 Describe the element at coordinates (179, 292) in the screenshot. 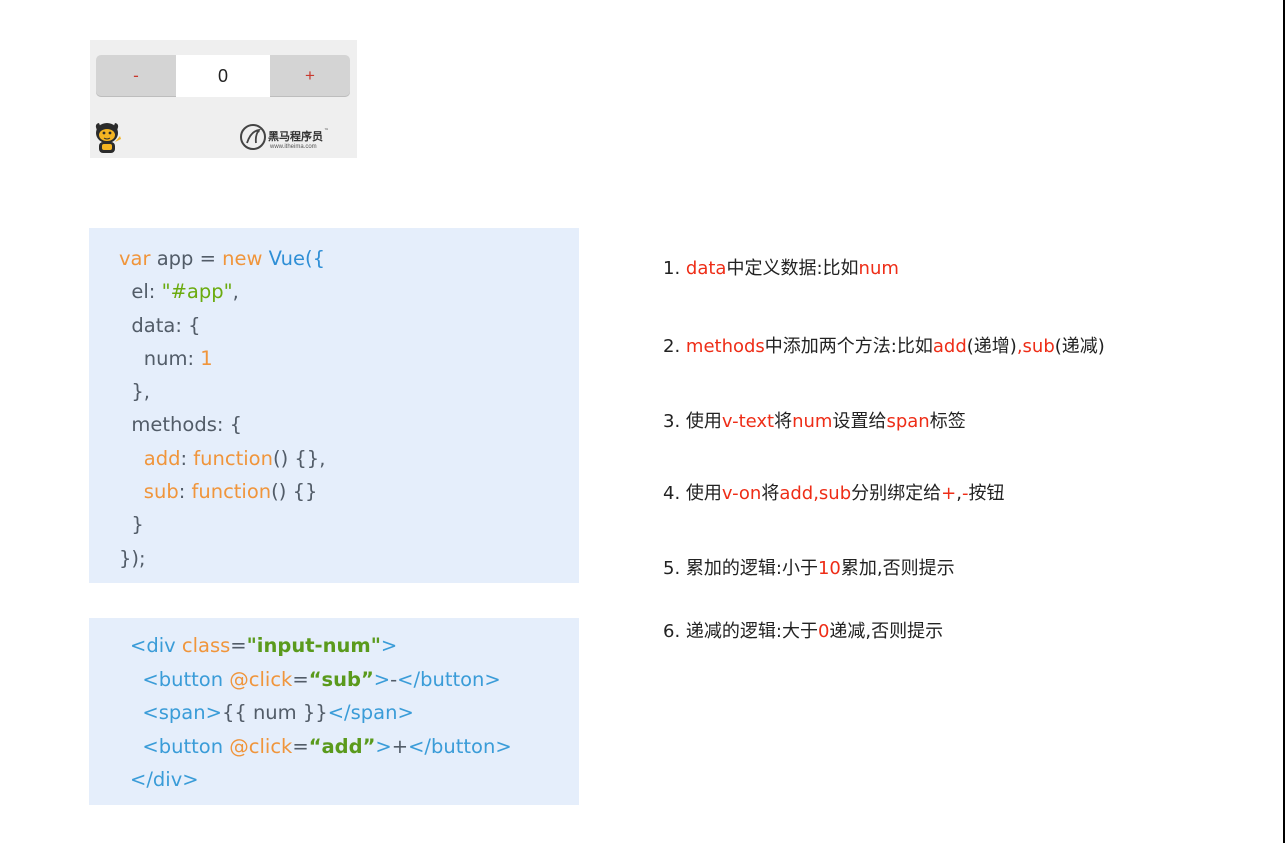

I see `code-line: el: "#app",` at that location.